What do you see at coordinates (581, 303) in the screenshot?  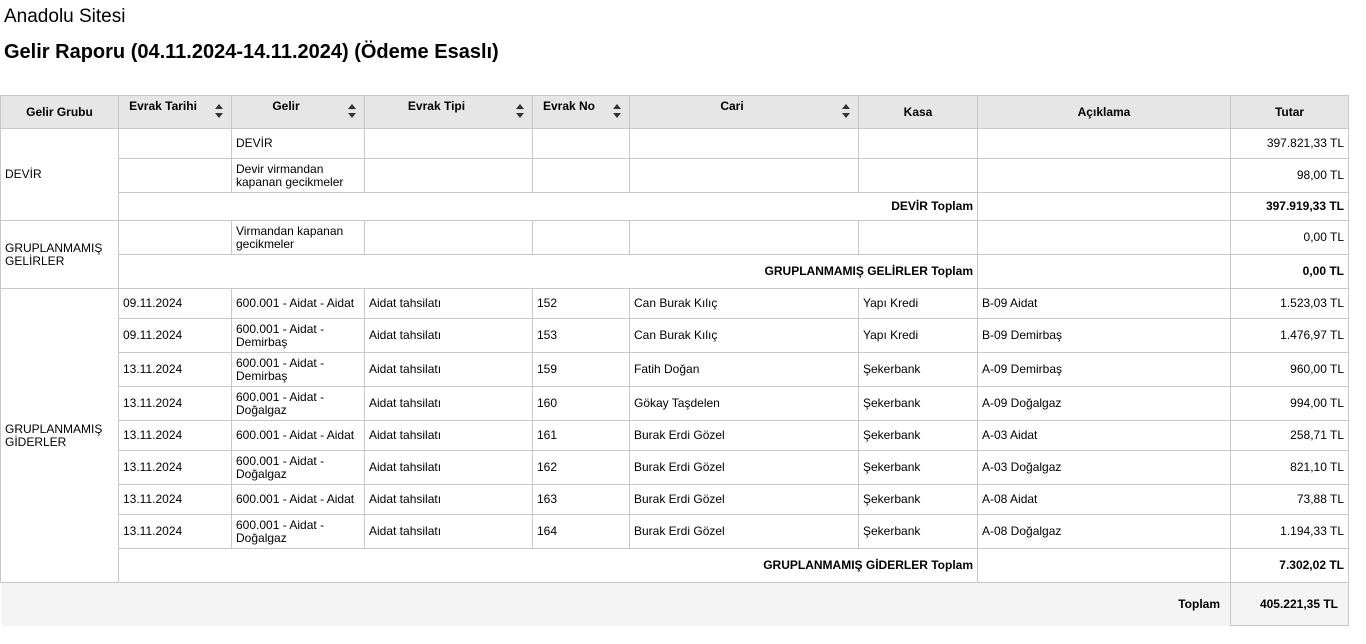 I see `evrak-no-cell: 152` at bounding box center [581, 303].